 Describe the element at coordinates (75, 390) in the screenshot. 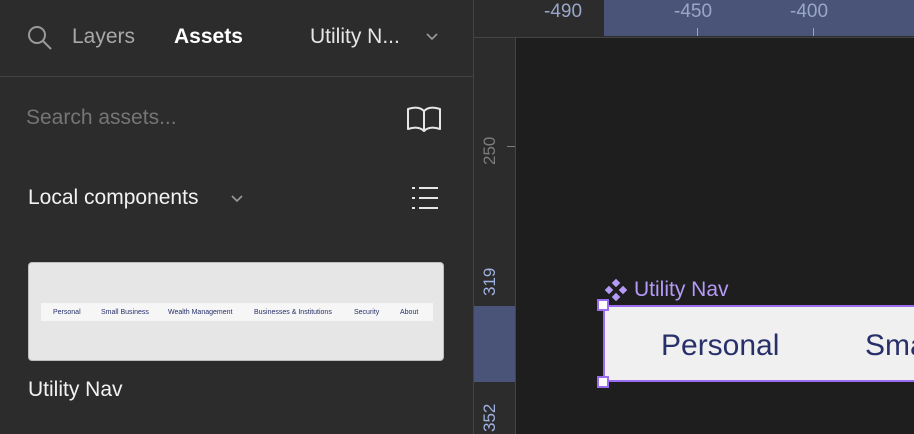

I see `component-name: Utility Nav` at that location.